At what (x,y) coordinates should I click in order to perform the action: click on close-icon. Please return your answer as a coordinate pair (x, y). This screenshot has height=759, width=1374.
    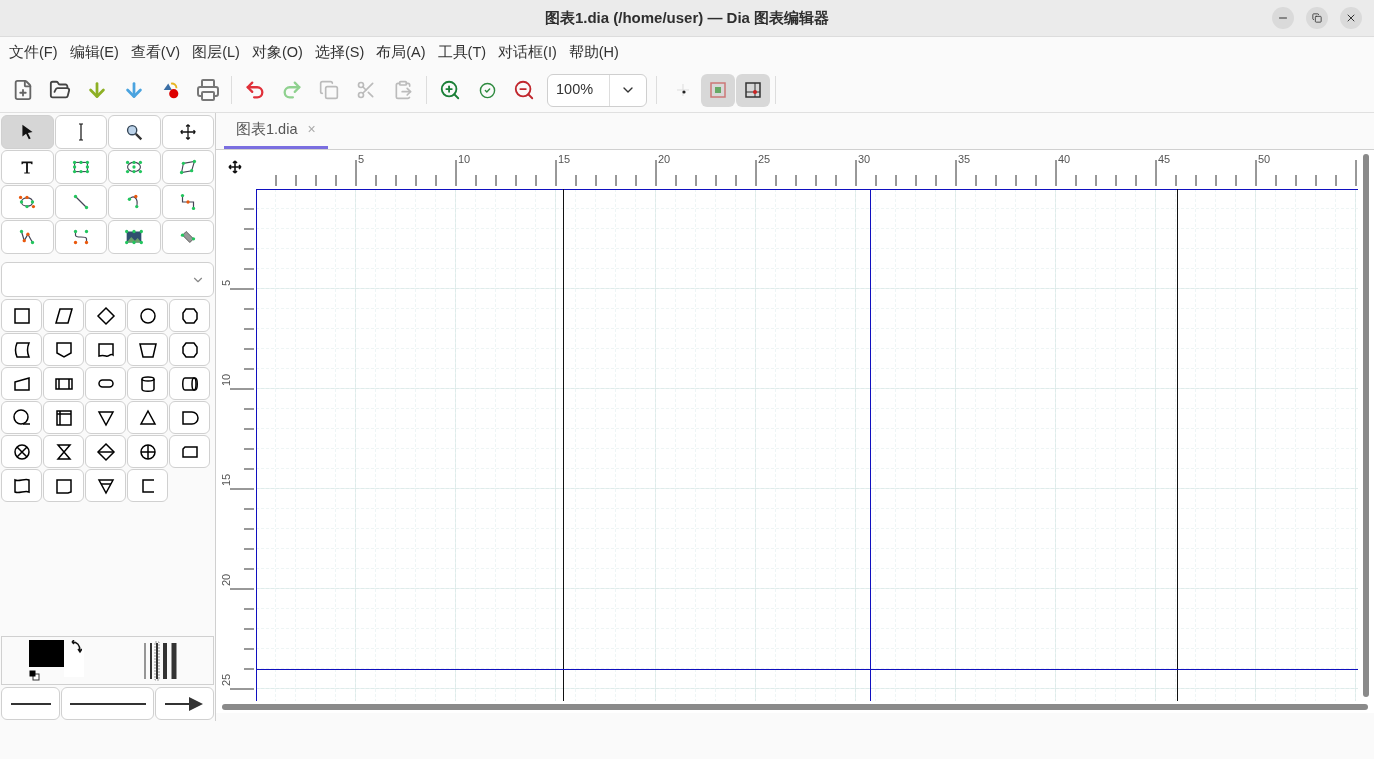
    Looking at the image, I should click on (1351, 18).